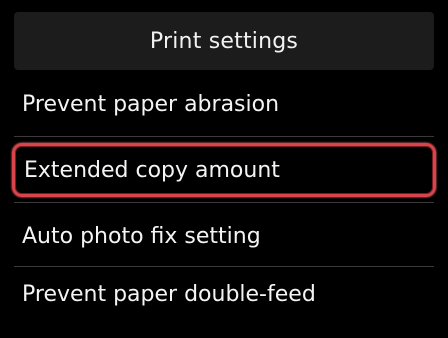 The height and width of the screenshot is (338, 448). Describe the element at coordinates (224, 322) in the screenshot. I see `screen-bottom-edge` at that location.